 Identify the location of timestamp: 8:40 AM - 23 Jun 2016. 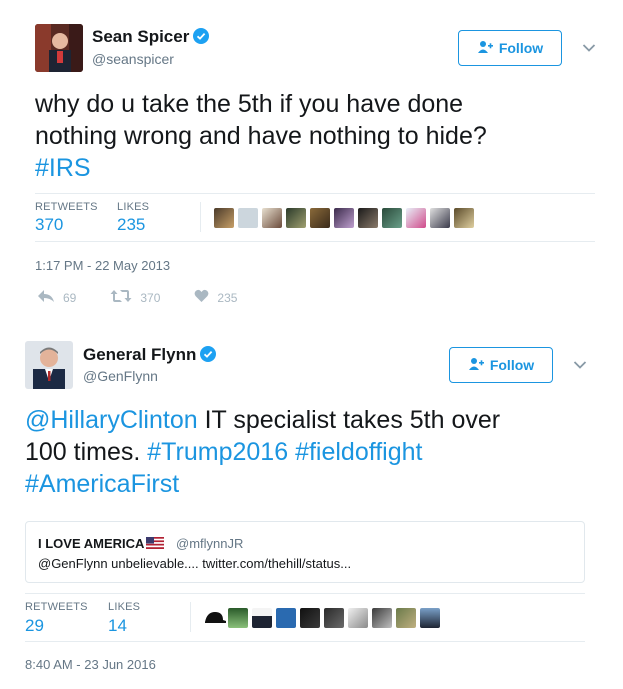
(90, 664).